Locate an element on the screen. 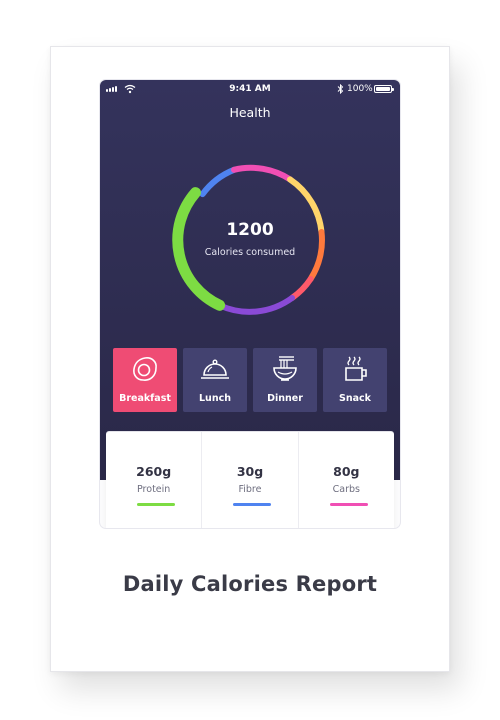 This screenshot has height=720, width=500. meal-button-snack: Snack is located at coordinates (355, 380).